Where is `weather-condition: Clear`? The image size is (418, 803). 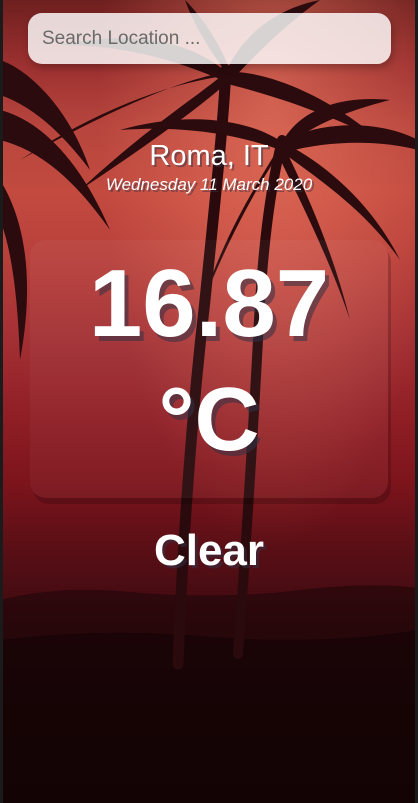 weather-condition: Clear is located at coordinates (209, 550).